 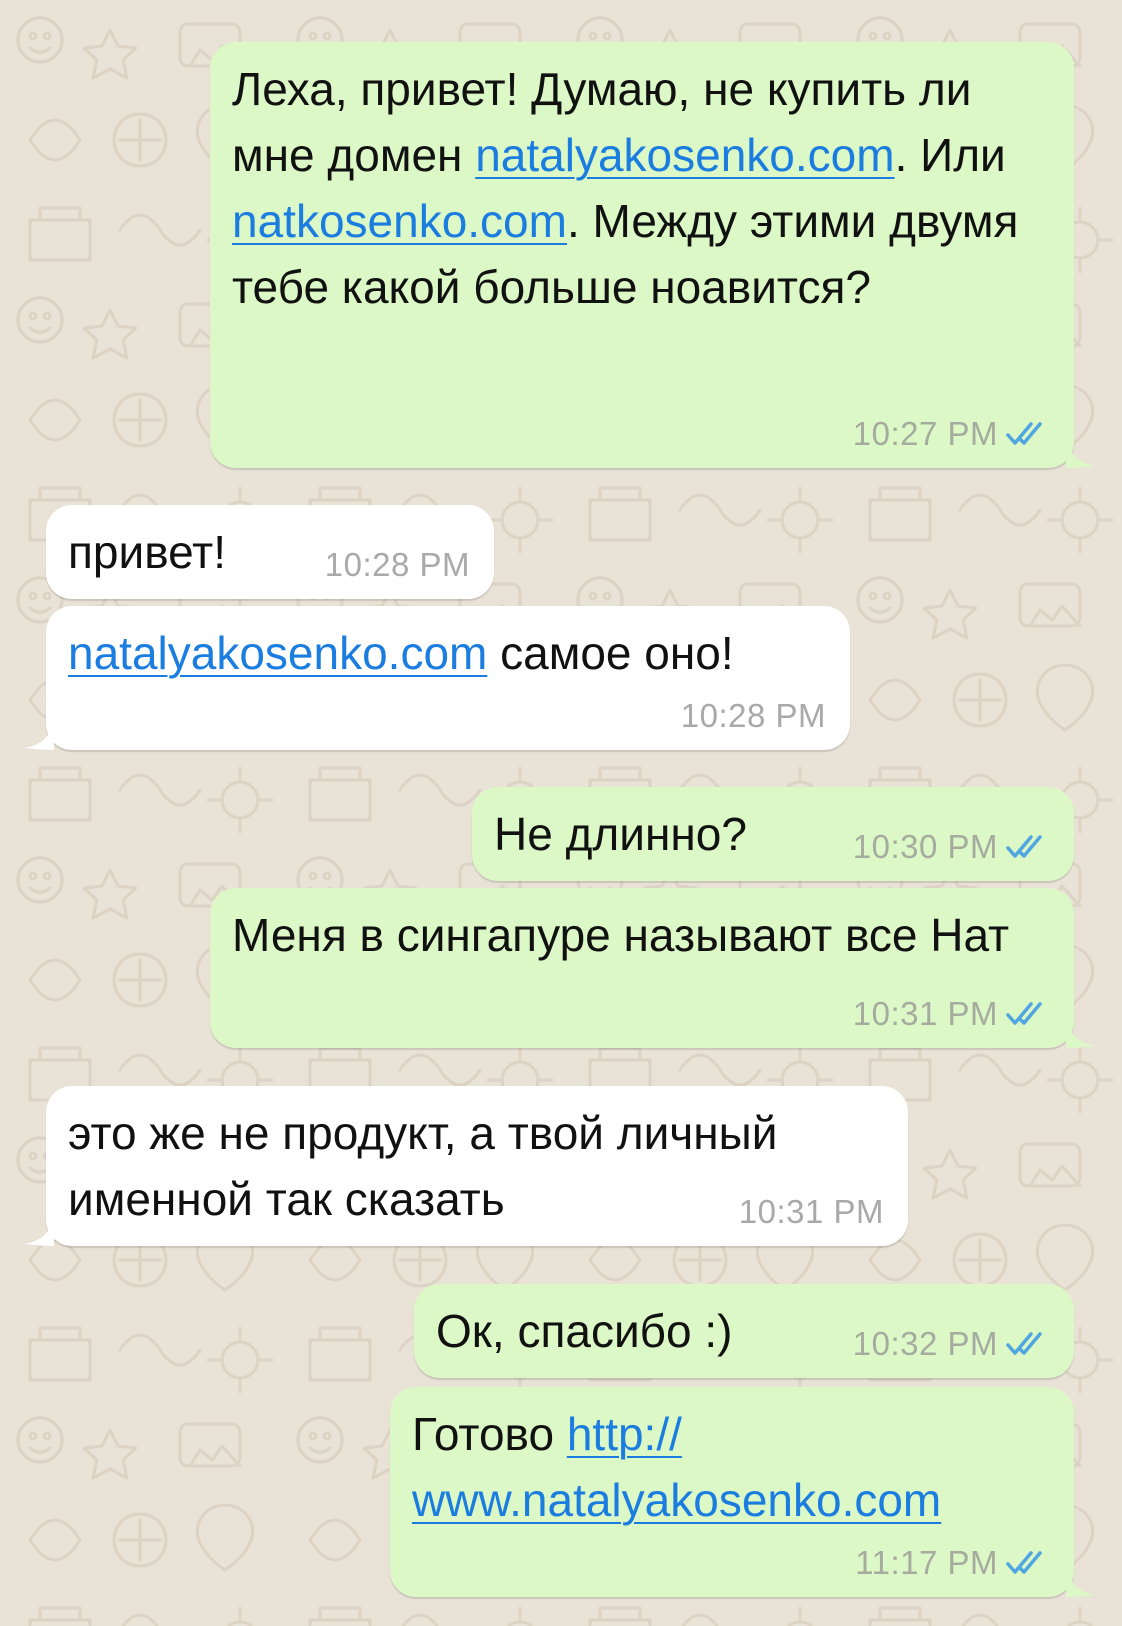 I want to click on message-meta: 11:17 PM, so click(x=952, y=1563).